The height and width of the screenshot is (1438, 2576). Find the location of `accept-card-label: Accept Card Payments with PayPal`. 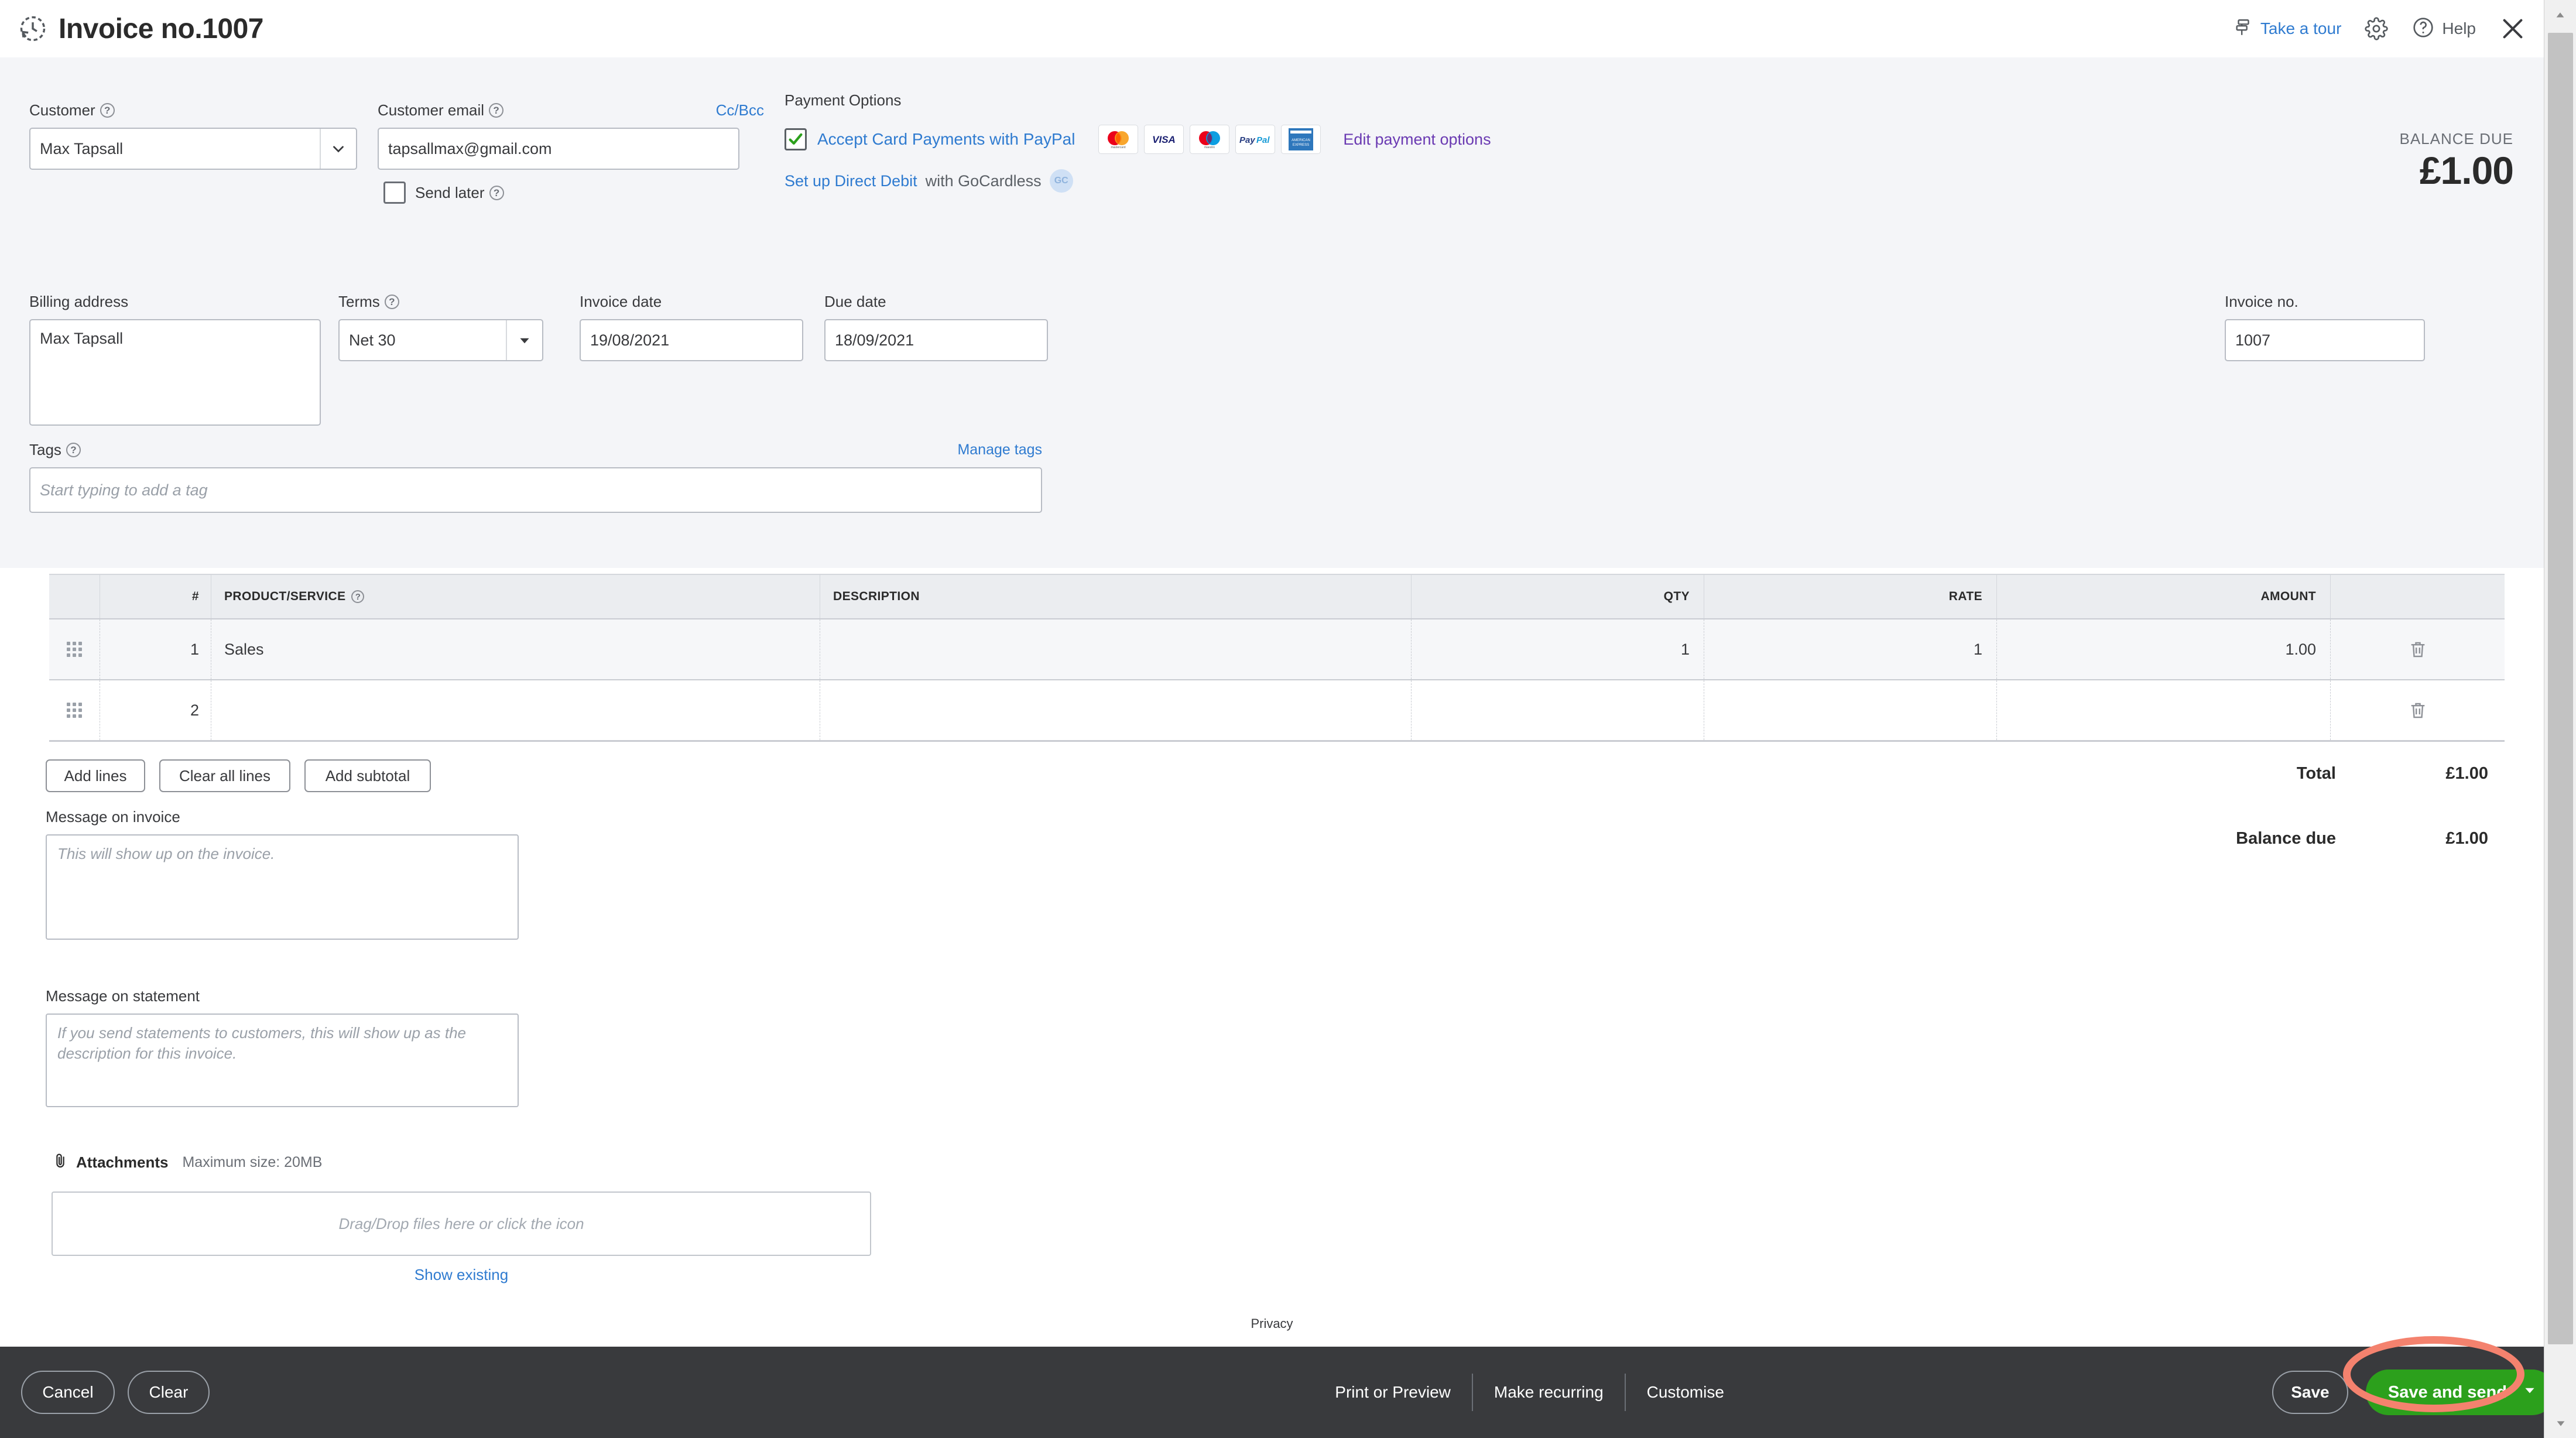

accept-card-label: Accept Card Payments with PayPal is located at coordinates (946, 139).